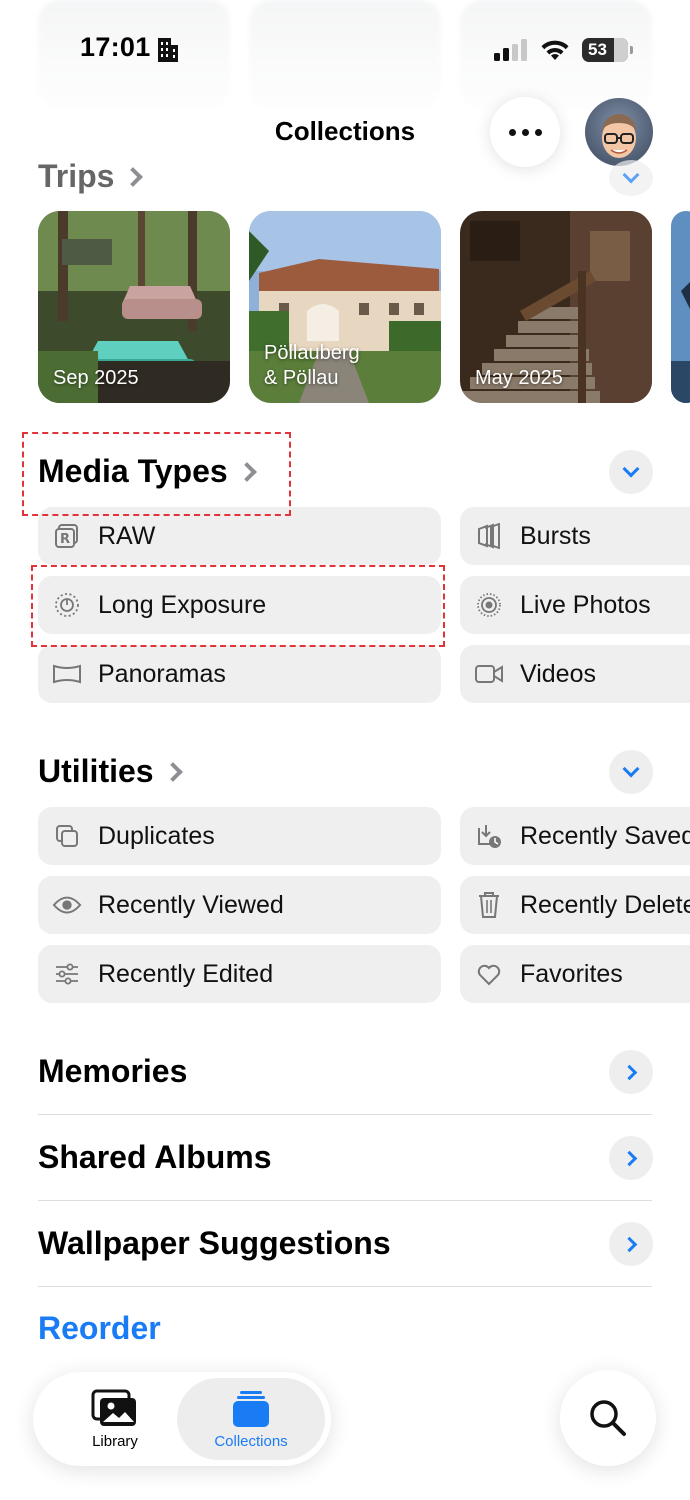  Describe the element at coordinates (489, 974) in the screenshot. I see `heart-icon` at that location.